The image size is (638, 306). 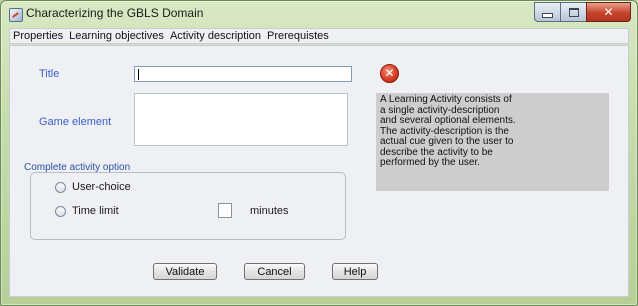 What do you see at coordinates (269, 211) in the screenshot?
I see `minutes-label: minutes` at bounding box center [269, 211].